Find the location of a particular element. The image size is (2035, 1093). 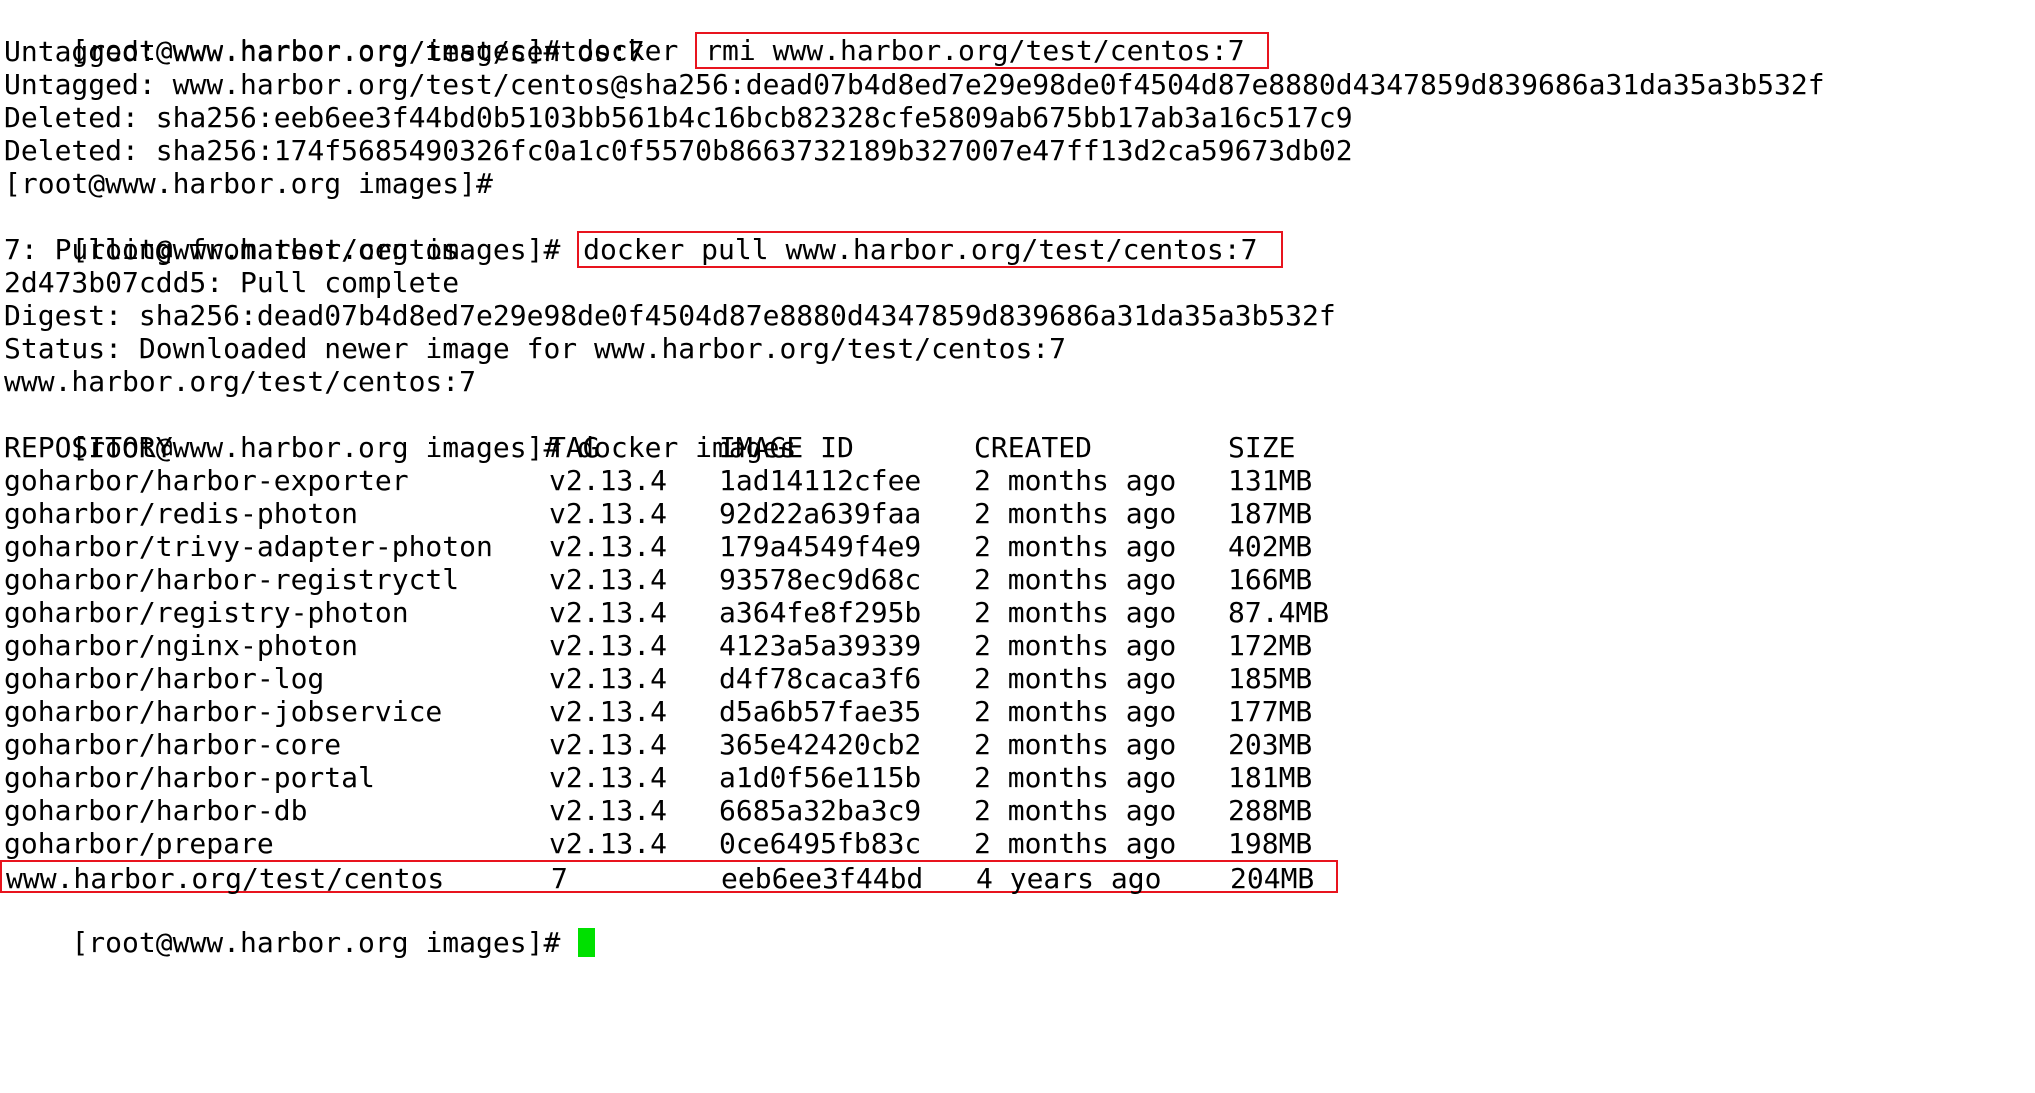

output-line: Untagged: www.harbor.org/test/centos:7 is located at coordinates (324, 51).